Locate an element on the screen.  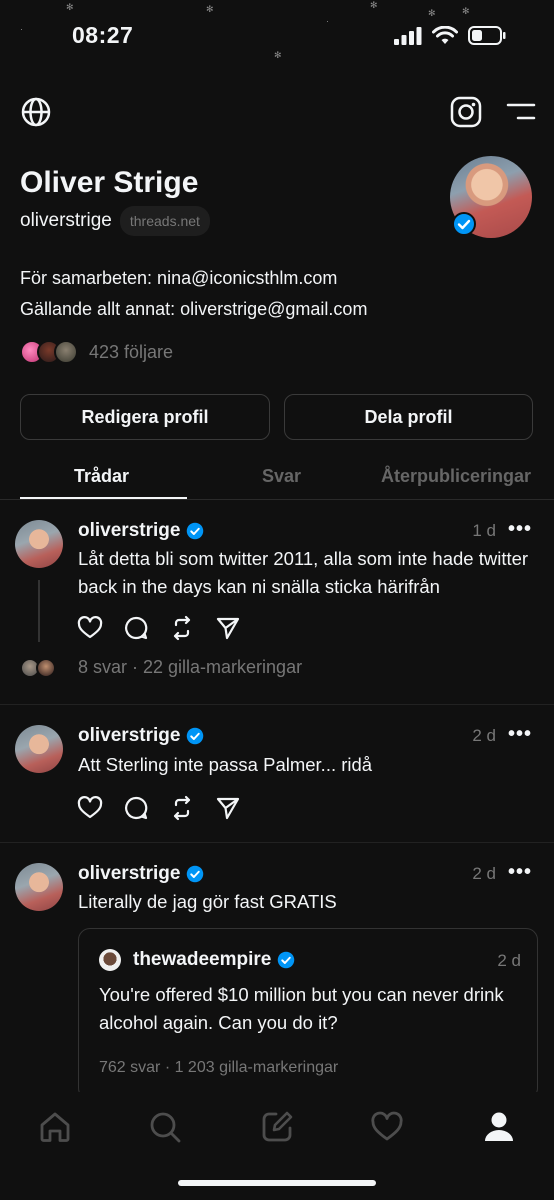
edit-profile-button: Redigera profil is located at coordinates (145, 417).